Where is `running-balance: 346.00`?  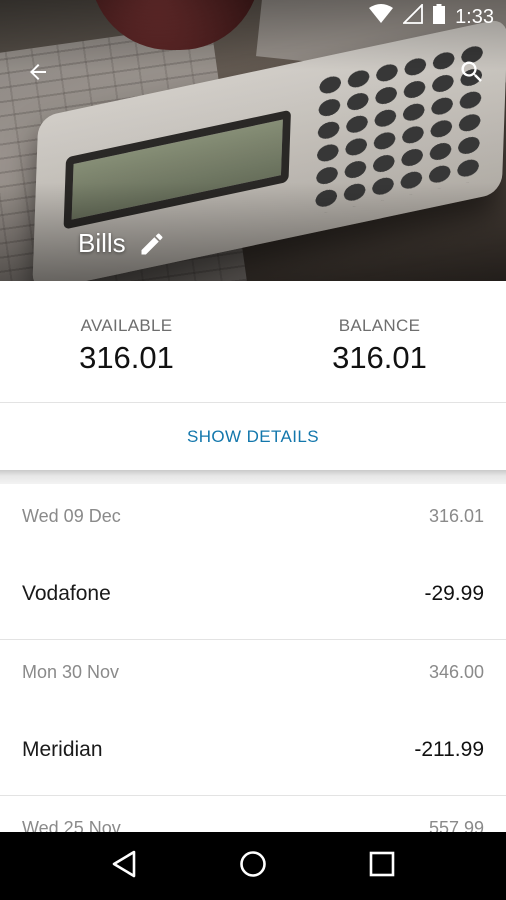 running-balance: 346.00 is located at coordinates (456, 671).